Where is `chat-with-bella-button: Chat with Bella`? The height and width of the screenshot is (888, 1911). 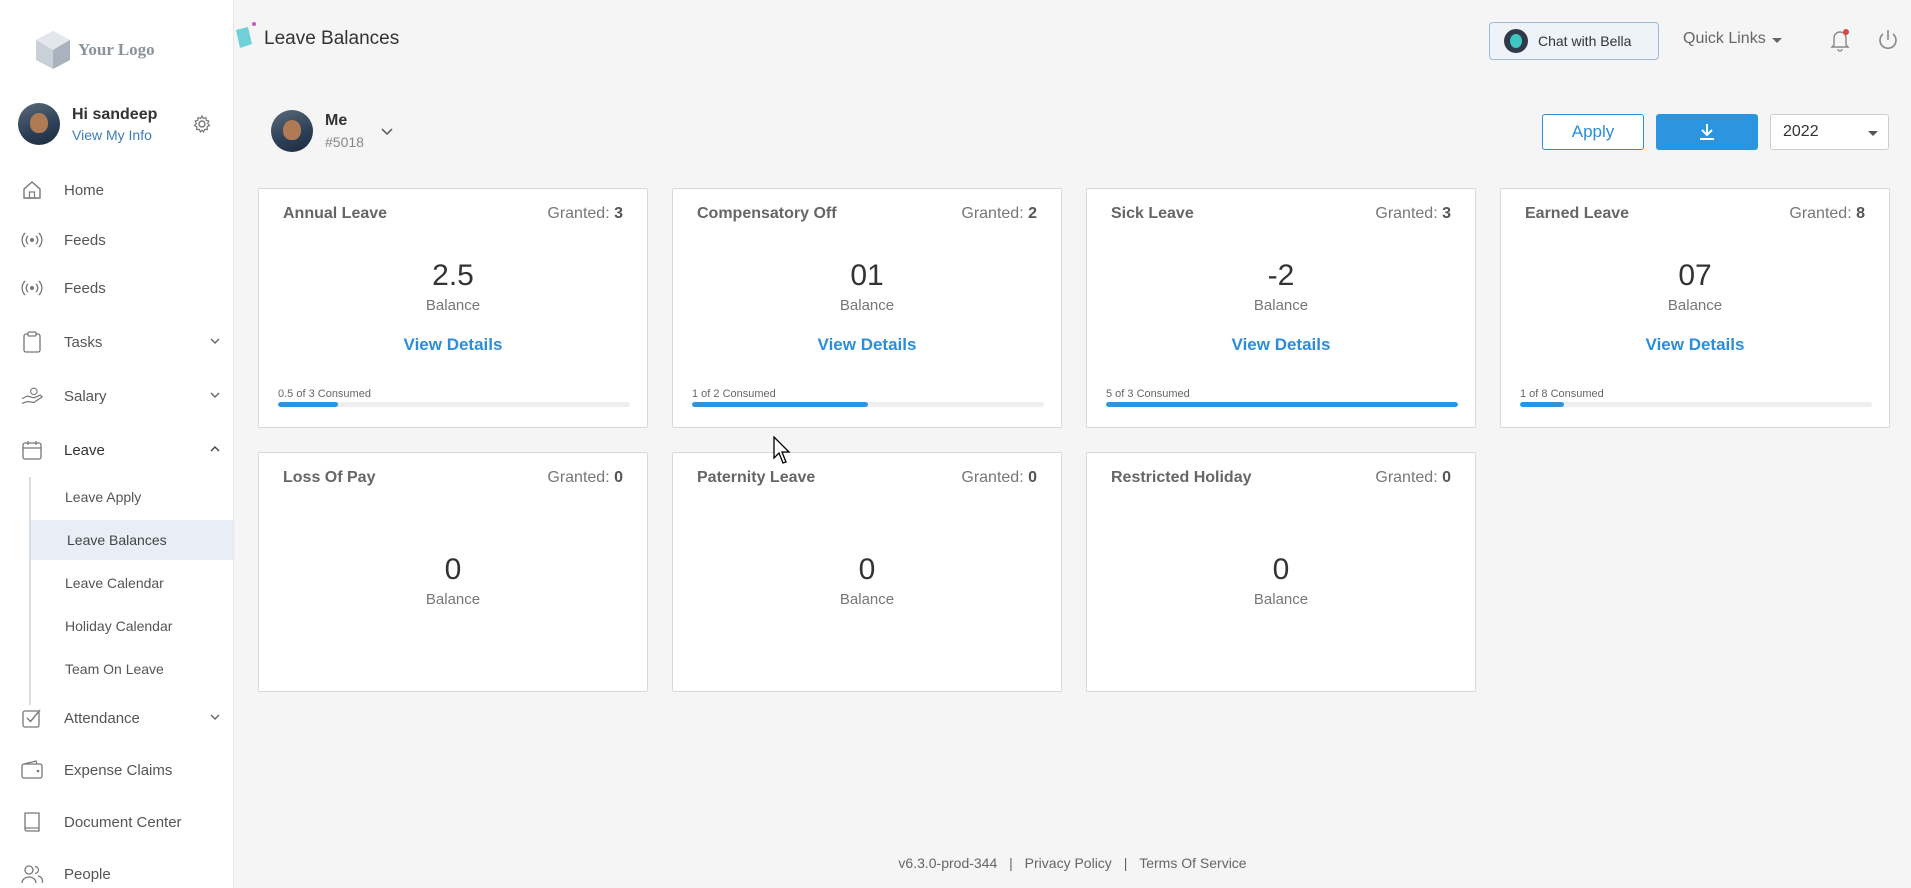
chat-with-bella-button: Chat with Bella is located at coordinates (1574, 41).